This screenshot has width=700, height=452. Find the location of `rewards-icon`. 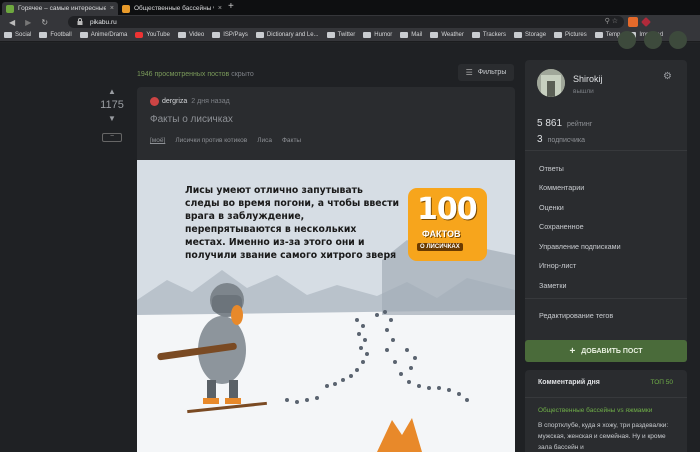

rewards-icon is located at coordinates (646, 22).